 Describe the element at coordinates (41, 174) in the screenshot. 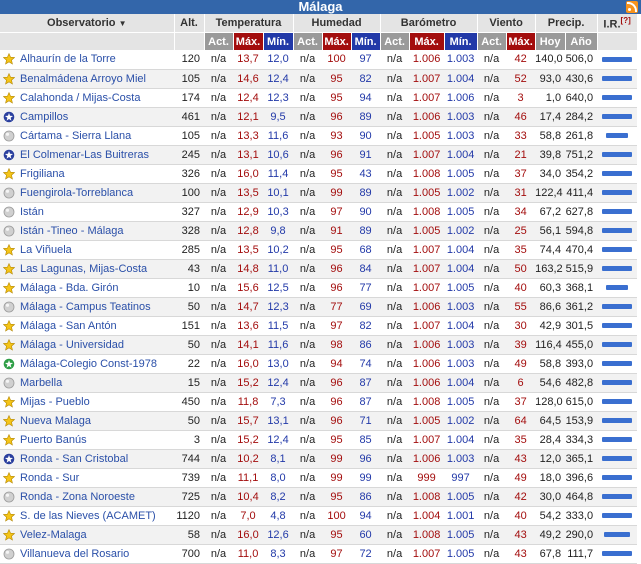

I see `station-link: Frigiliana` at that location.